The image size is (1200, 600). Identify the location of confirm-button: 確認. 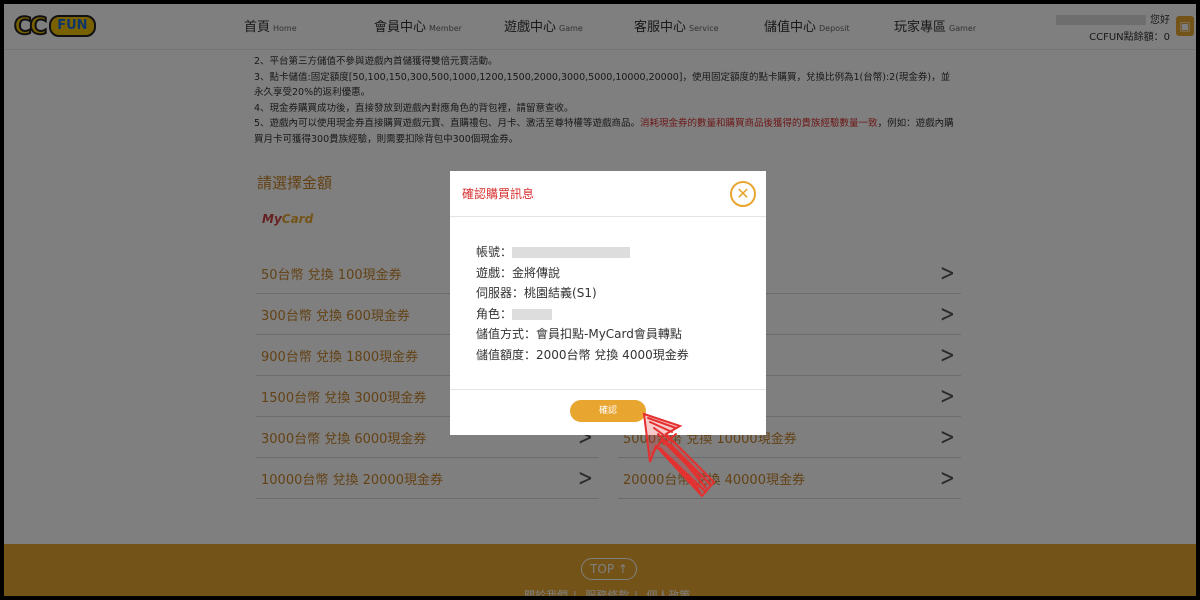
(608, 411).